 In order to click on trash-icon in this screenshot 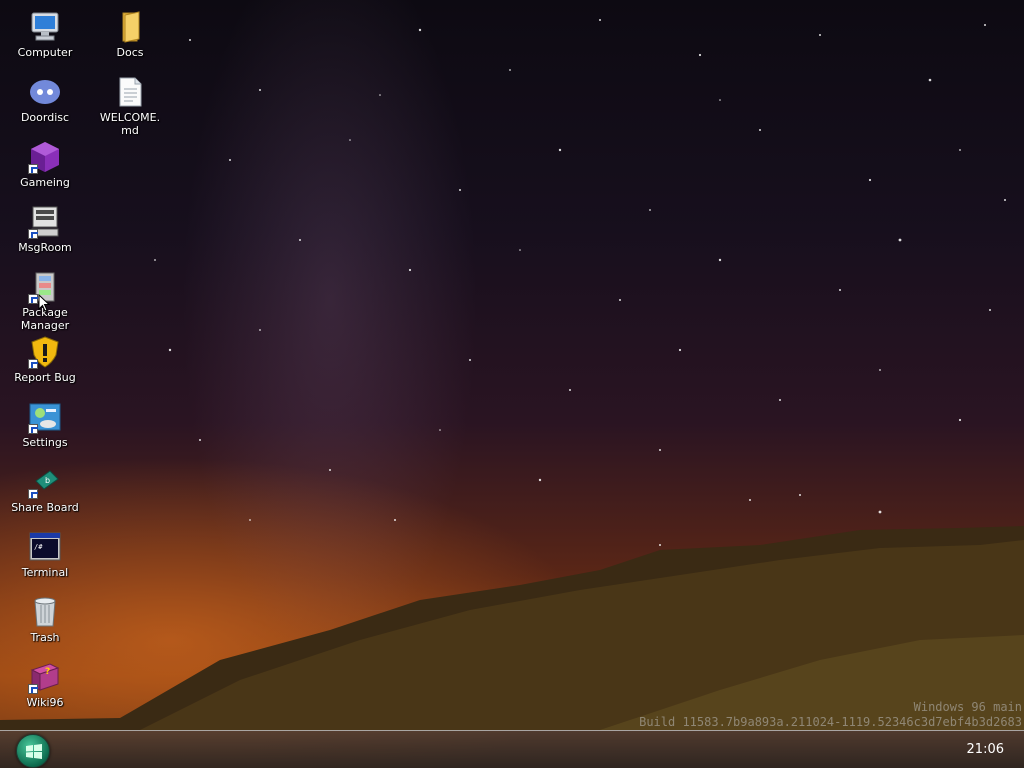, I will do `click(45, 612)`.